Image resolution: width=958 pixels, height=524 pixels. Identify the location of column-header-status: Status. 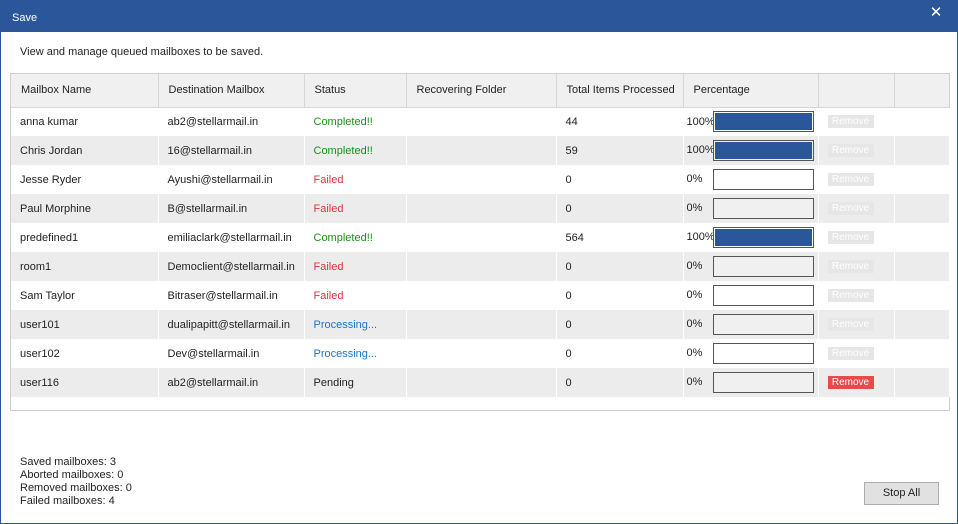
(355, 91).